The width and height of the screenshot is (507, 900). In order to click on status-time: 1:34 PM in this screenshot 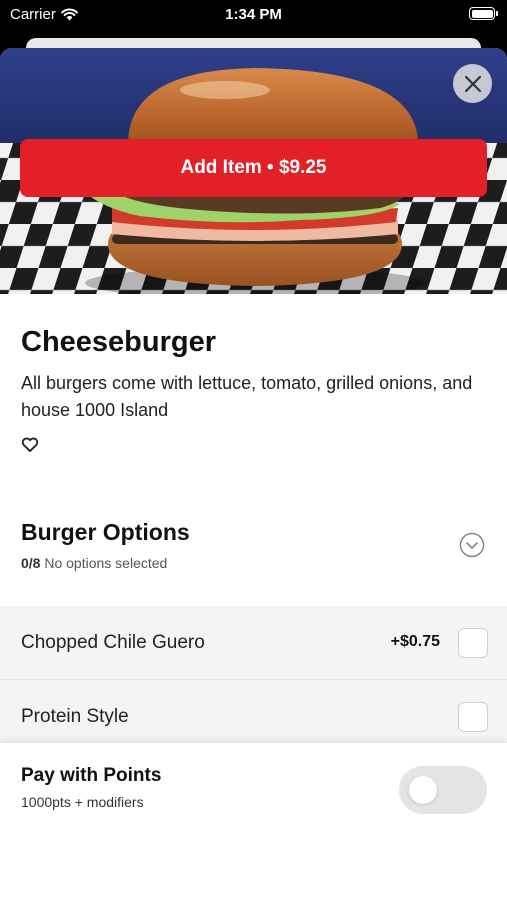, I will do `click(253, 14)`.